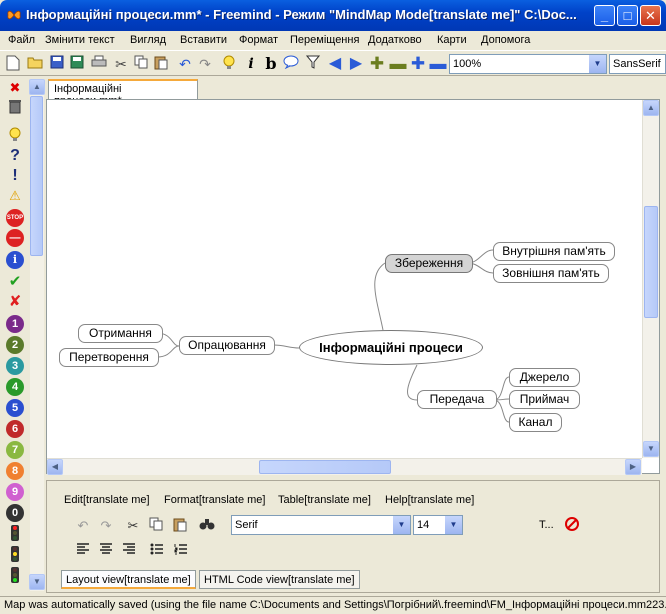 Image resolution: width=666 pixels, height=614 pixels. Describe the element at coordinates (15, 302) in the screenshot. I see `cross-icon: ✘` at that location.